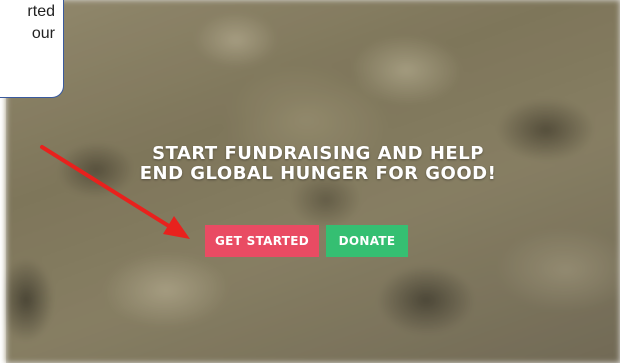 This screenshot has width=620, height=363. Describe the element at coordinates (367, 241) in the screenshot. I see `donate-button: DONATE` at that location.